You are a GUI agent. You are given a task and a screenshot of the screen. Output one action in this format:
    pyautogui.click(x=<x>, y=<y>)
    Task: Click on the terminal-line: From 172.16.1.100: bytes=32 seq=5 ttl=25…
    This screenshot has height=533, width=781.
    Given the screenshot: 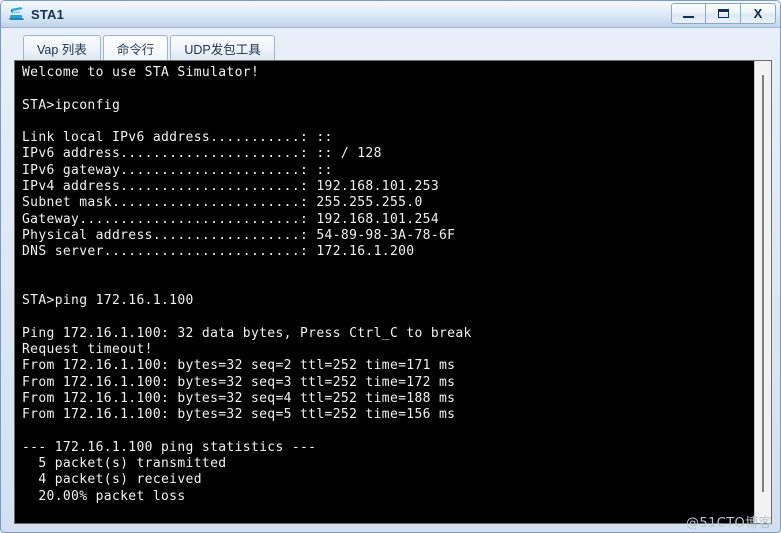 What is the action you would take?
    pyautogui.click(x=239, y=415)
    